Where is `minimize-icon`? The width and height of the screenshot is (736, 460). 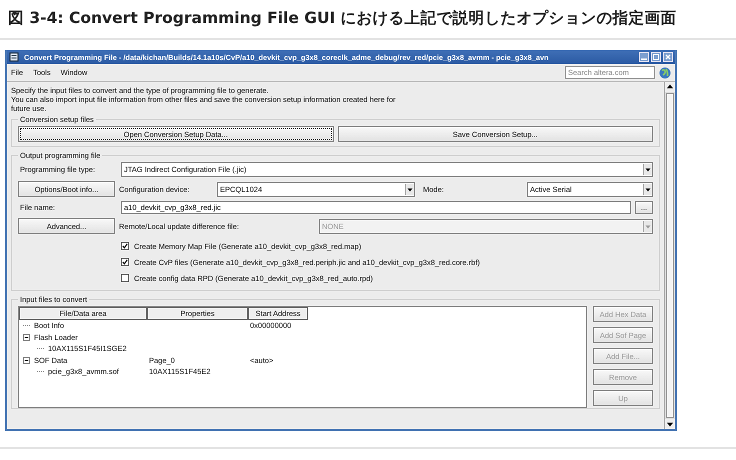
minimize-icon is located at coordinates (644, 57).